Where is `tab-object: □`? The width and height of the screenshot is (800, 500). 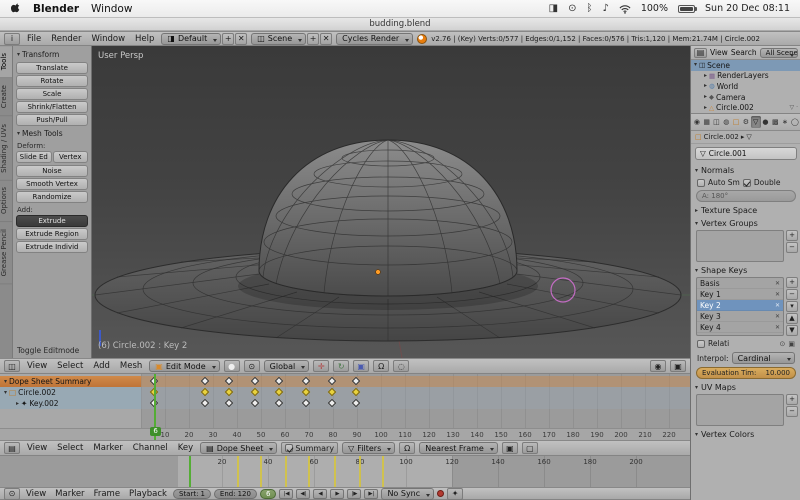
tab-object: □ is located at coordinates (736, 122).